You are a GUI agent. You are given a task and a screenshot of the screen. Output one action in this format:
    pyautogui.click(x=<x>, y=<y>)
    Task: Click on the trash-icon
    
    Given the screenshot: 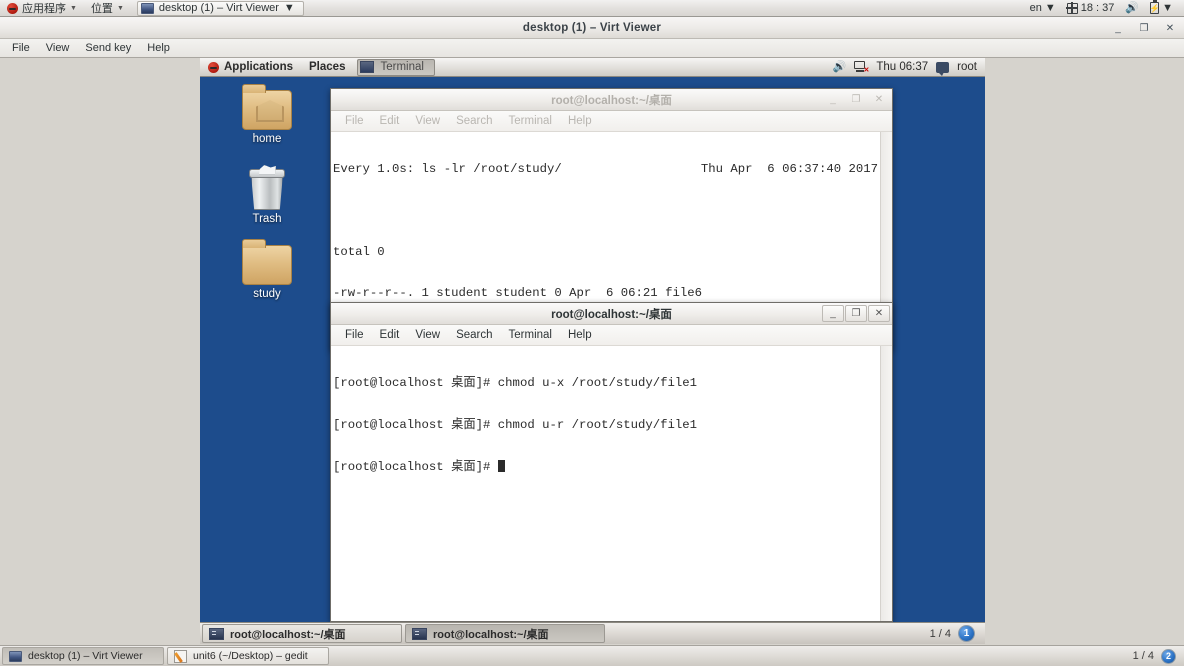 What is the action you would take?
    pyautogui.click(x=267, y=187)
    